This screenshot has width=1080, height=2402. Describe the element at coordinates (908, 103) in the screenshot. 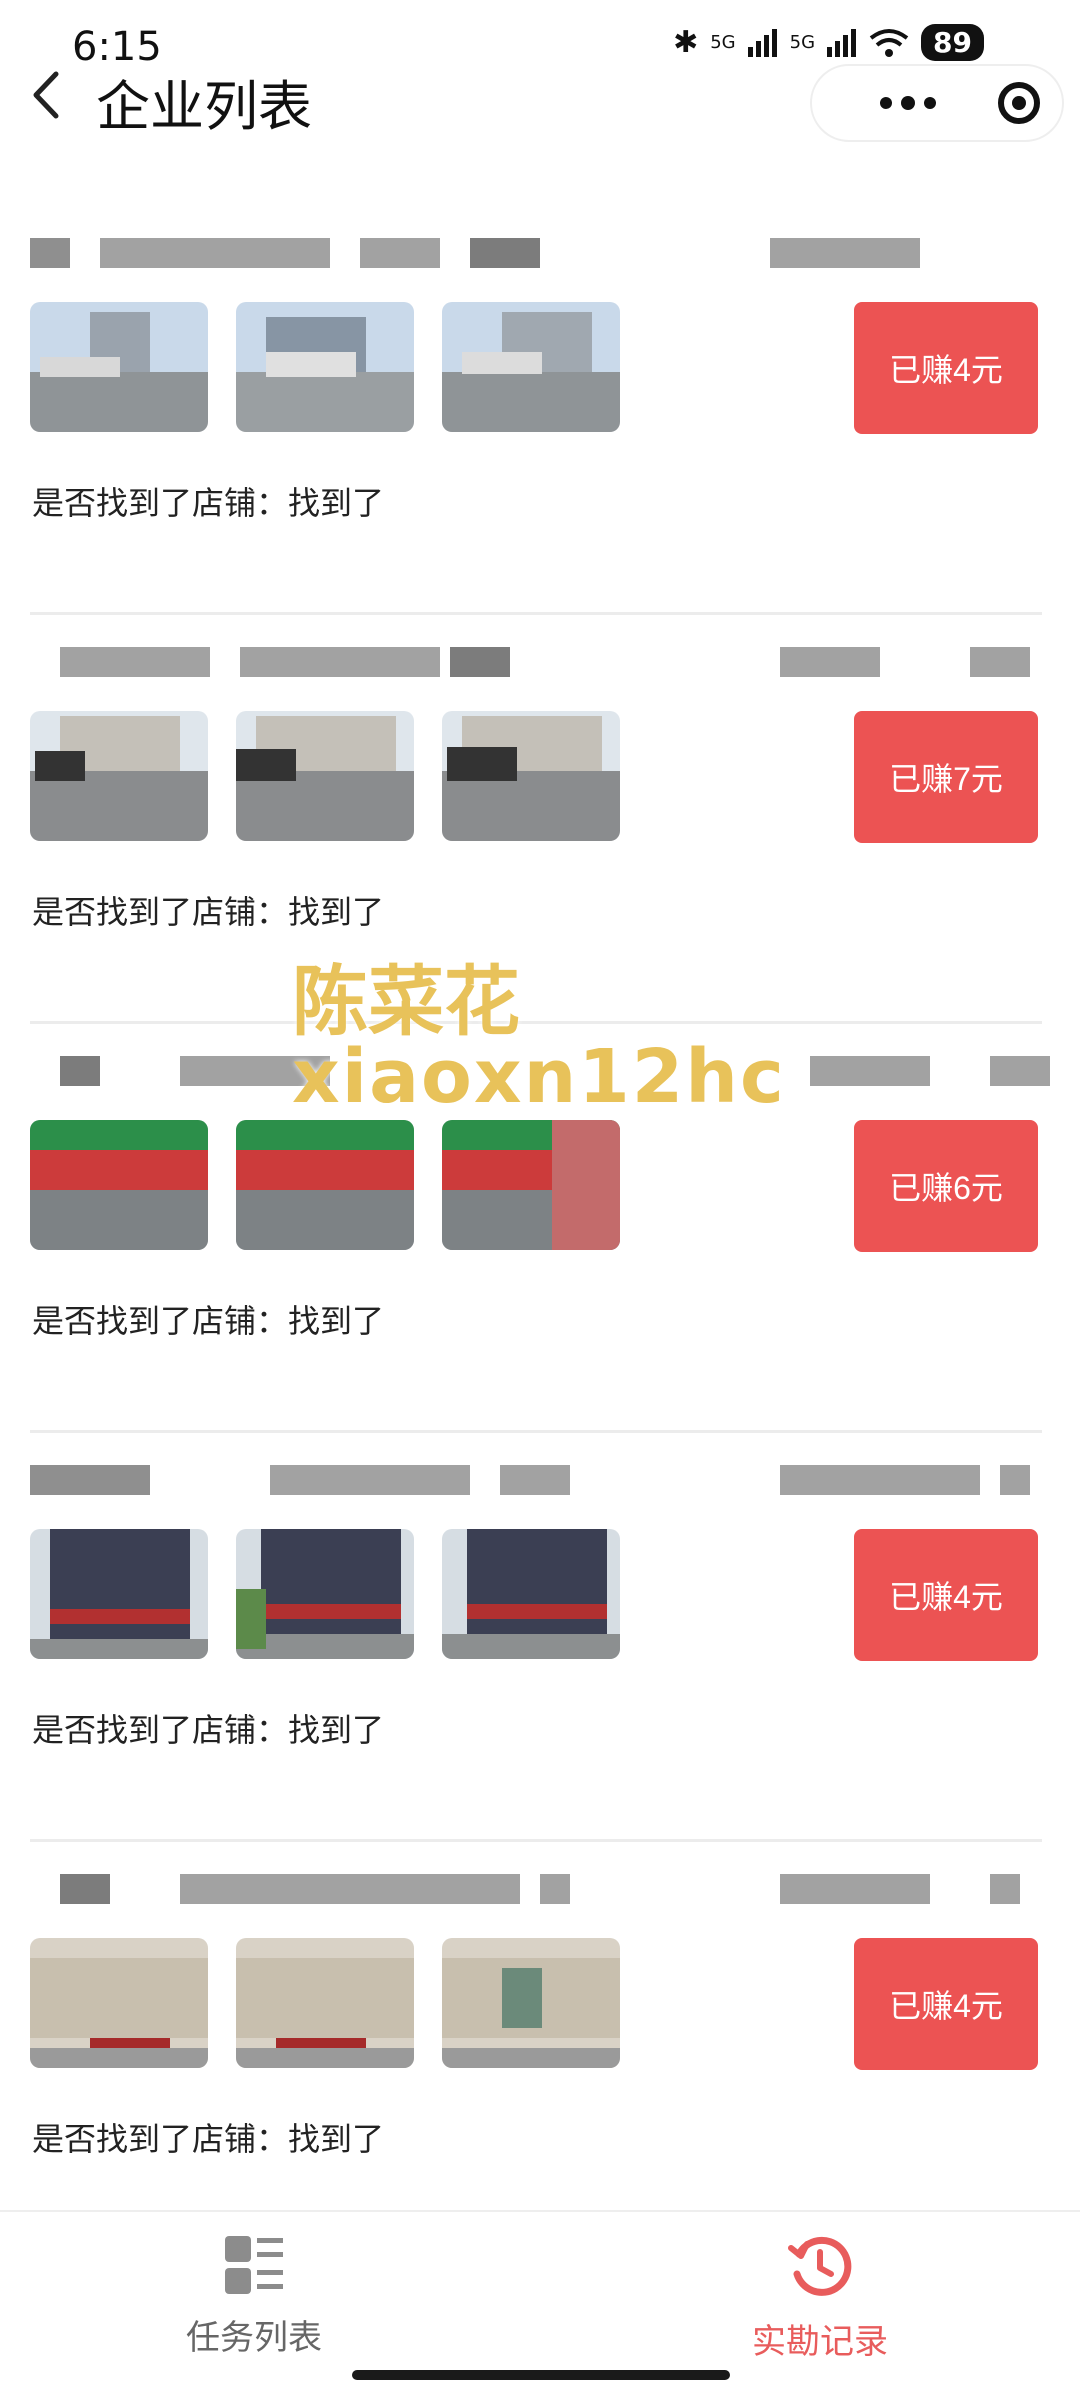

I see `more-icon` at that location.